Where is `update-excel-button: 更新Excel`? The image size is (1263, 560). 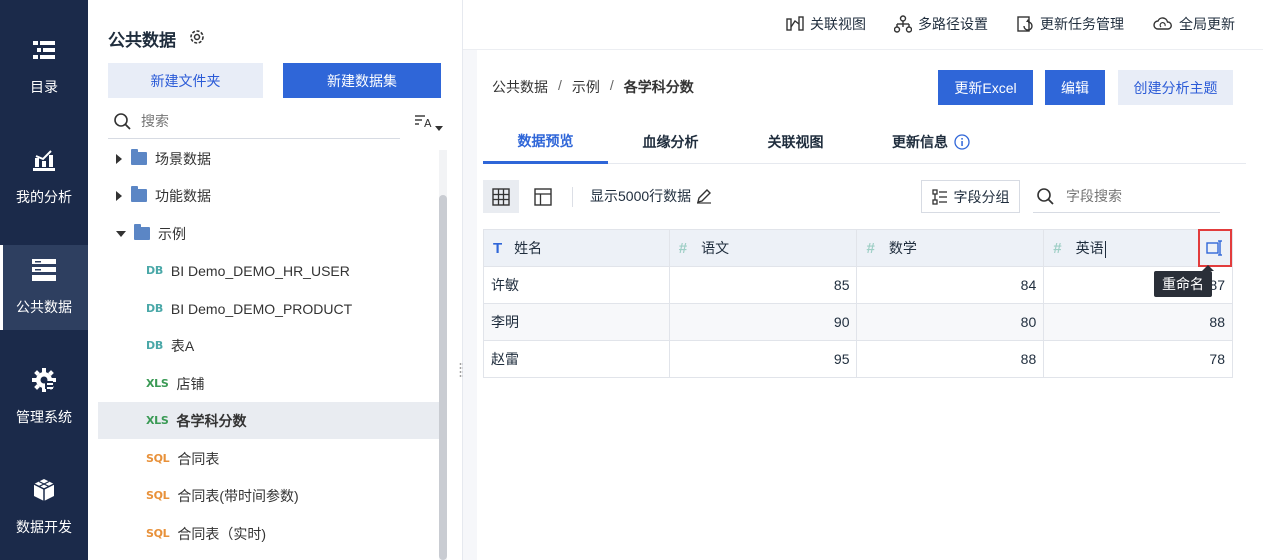 update-excel-button: 更新Excel is located at coordinates (985, 87).